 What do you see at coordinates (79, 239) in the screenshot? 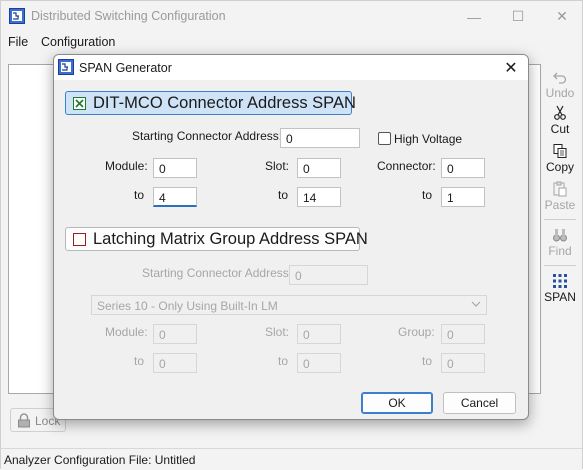
I see `unchecked-box-icon` at bounding box center [79, 239].